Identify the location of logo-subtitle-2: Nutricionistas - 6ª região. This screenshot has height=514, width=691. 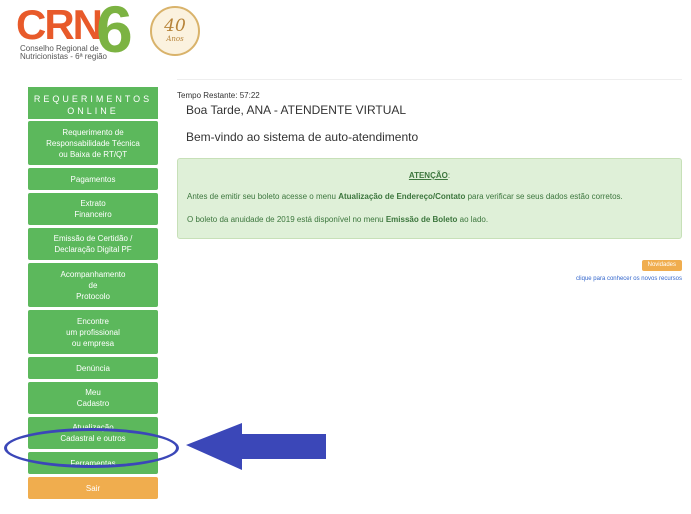
(63, 56).